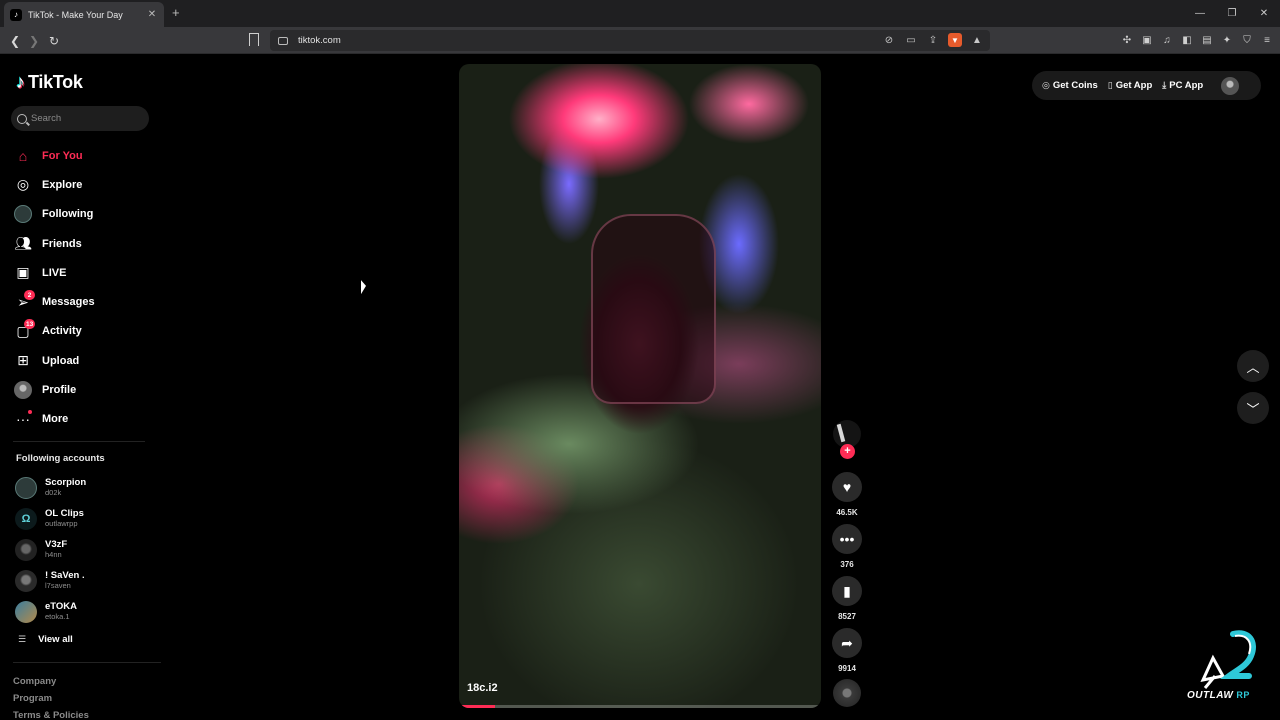 The height and width of the screenshot is (720, 1280). What do you see at coordinates (51, 715) in the screenshot?
I see `footer-link-terms: Terms & Policies` at bounding box center [51, 715].